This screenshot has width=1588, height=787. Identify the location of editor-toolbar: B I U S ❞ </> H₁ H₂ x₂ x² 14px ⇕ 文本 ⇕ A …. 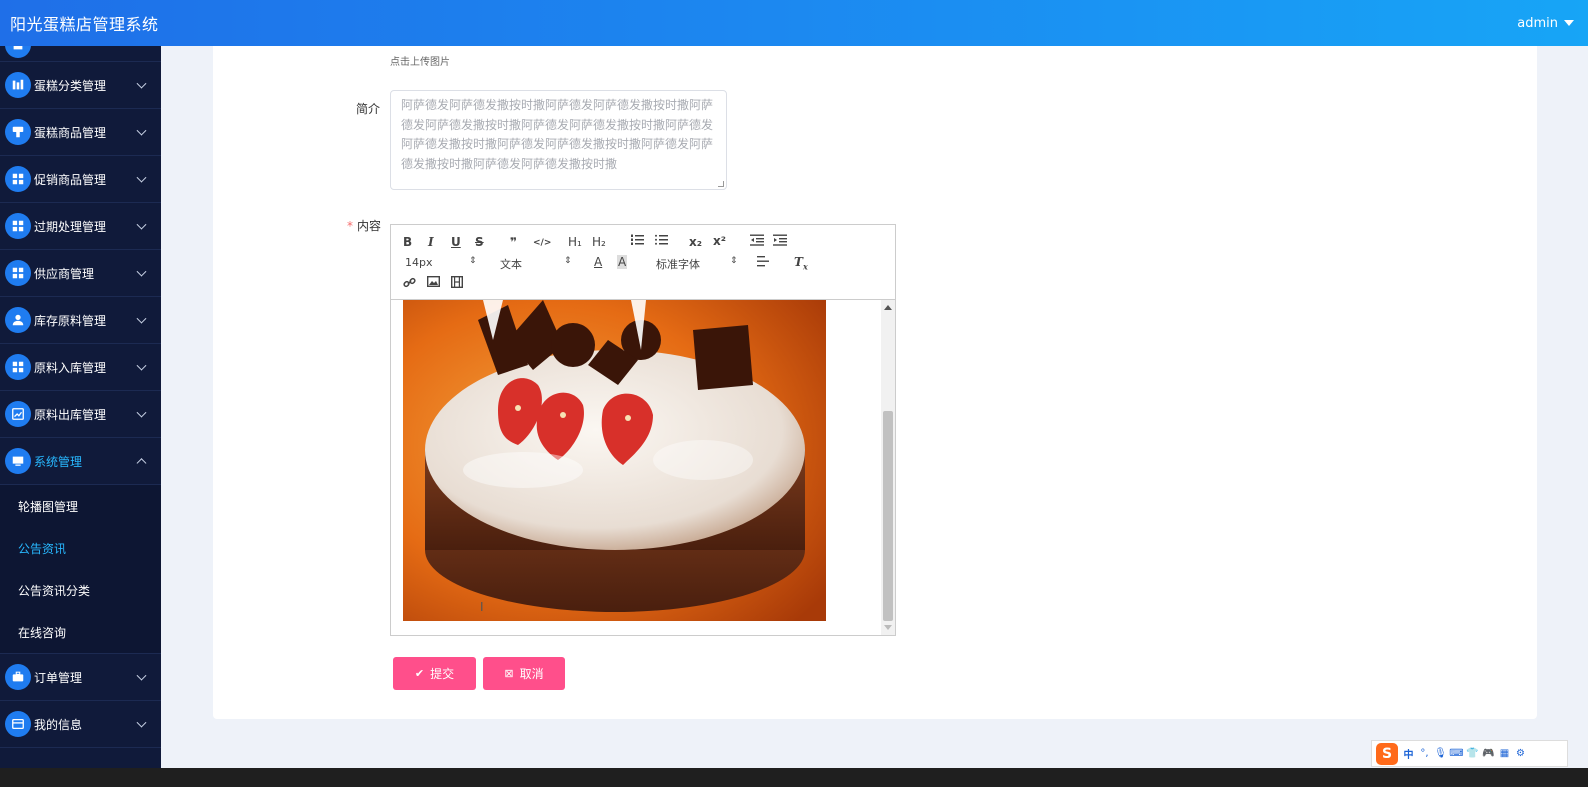
(643, 262).